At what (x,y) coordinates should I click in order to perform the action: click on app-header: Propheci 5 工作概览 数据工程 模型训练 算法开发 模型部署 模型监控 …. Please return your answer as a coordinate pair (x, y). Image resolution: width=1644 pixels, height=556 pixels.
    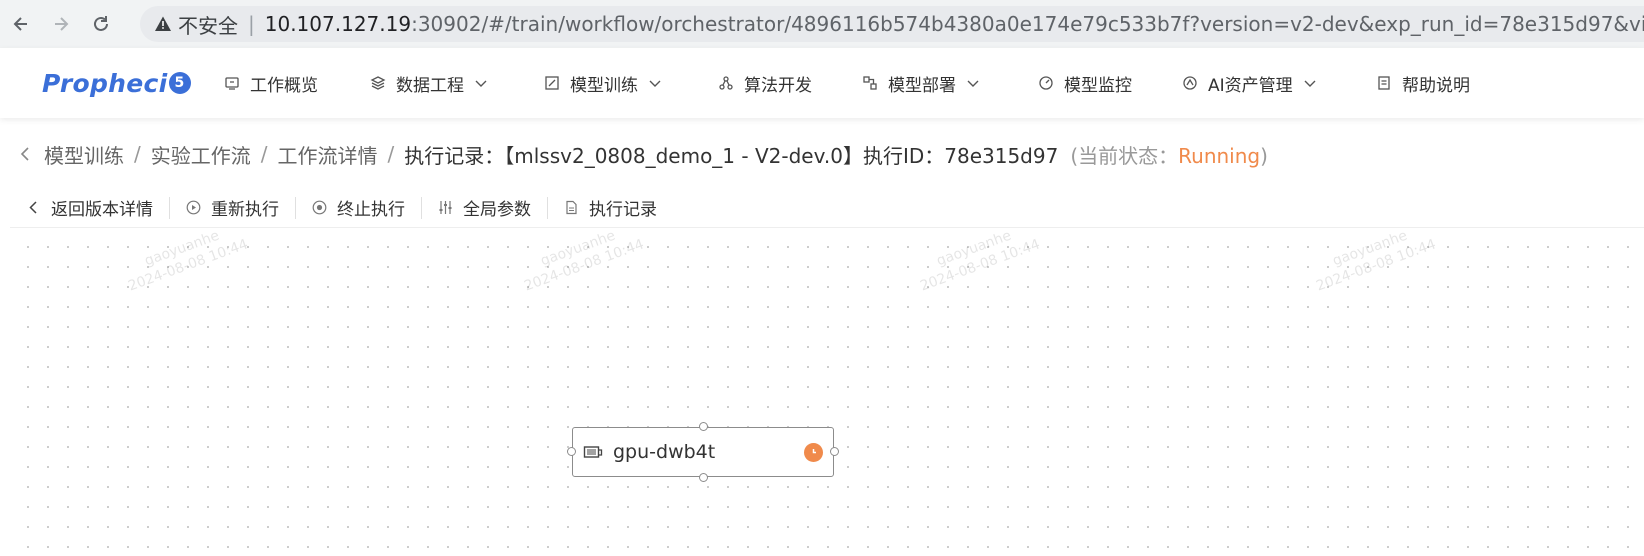
    Looking at the image, I should click on (822, 83).